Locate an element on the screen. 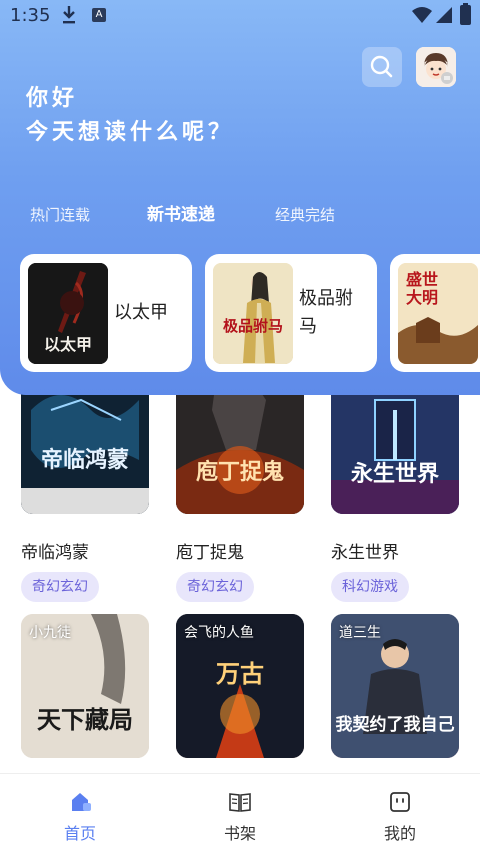 The image size is (480, 853). search-icon is located at coordinates (381, 66).